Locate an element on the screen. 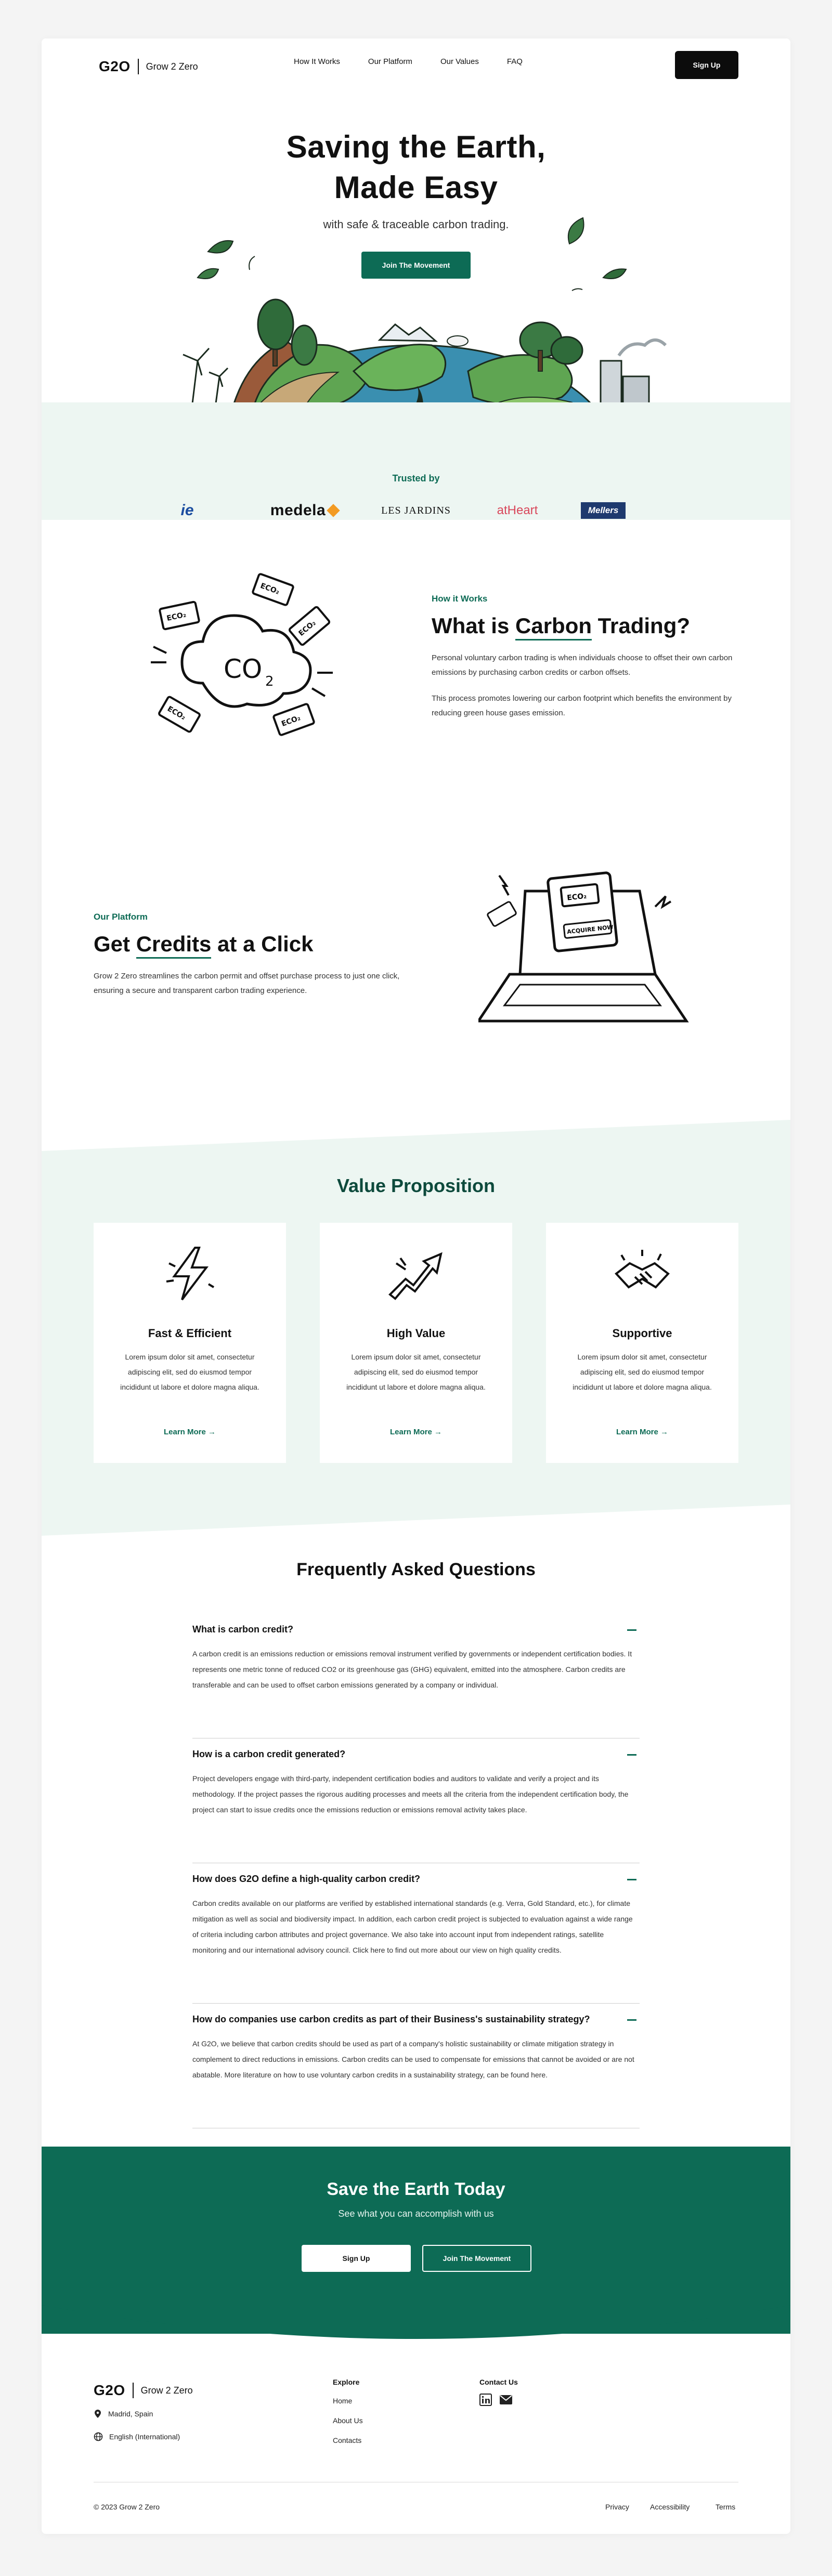  svg-text: 2 is located at coordinates (270, 681).